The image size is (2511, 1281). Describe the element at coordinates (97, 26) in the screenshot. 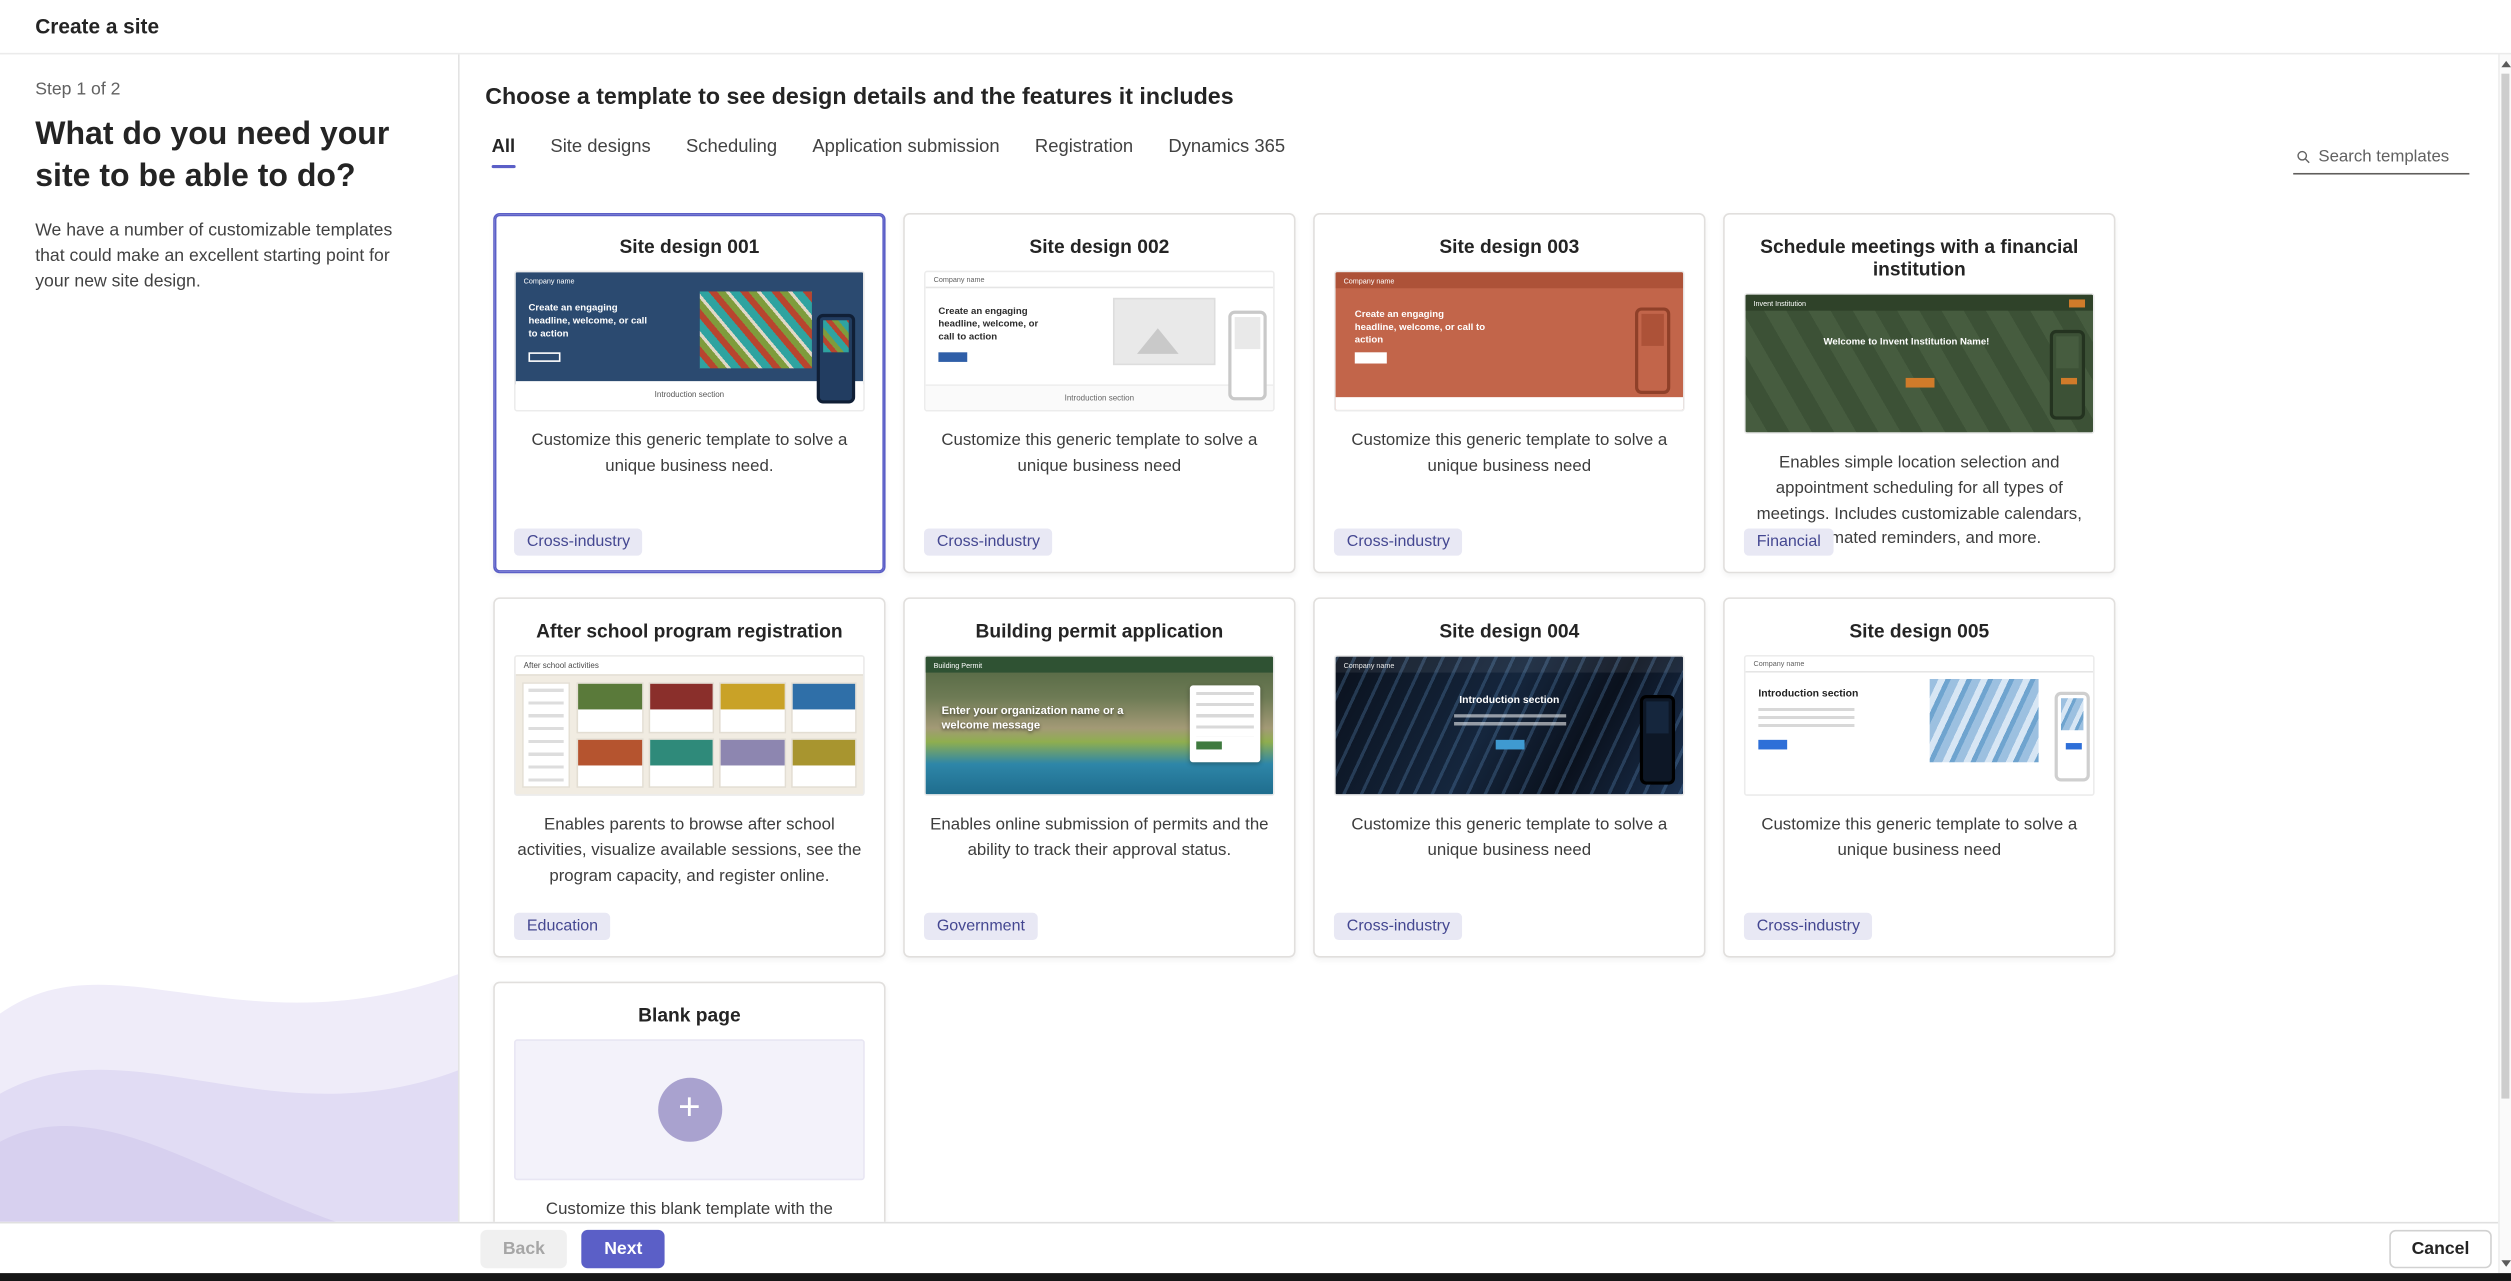

I see `app-title: Create a site` at that location.